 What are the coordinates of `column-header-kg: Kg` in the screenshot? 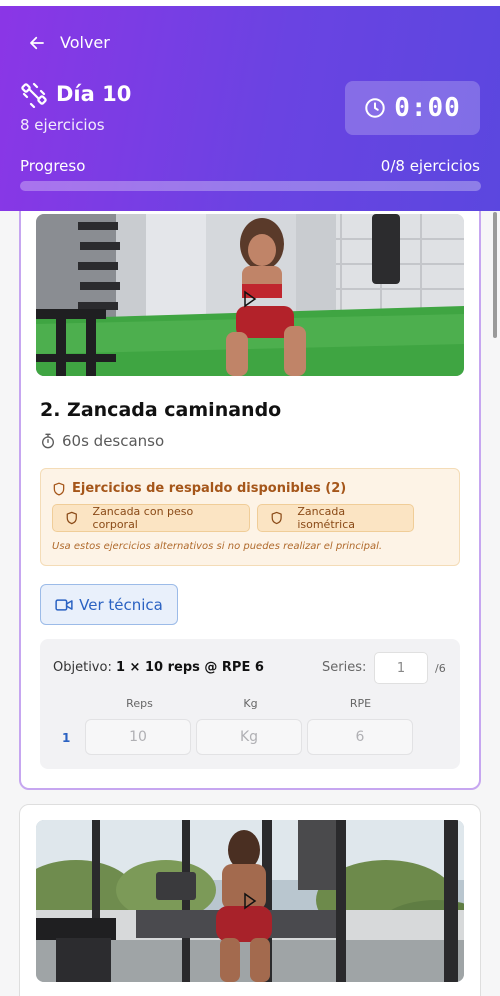 It's located at (250, 703).